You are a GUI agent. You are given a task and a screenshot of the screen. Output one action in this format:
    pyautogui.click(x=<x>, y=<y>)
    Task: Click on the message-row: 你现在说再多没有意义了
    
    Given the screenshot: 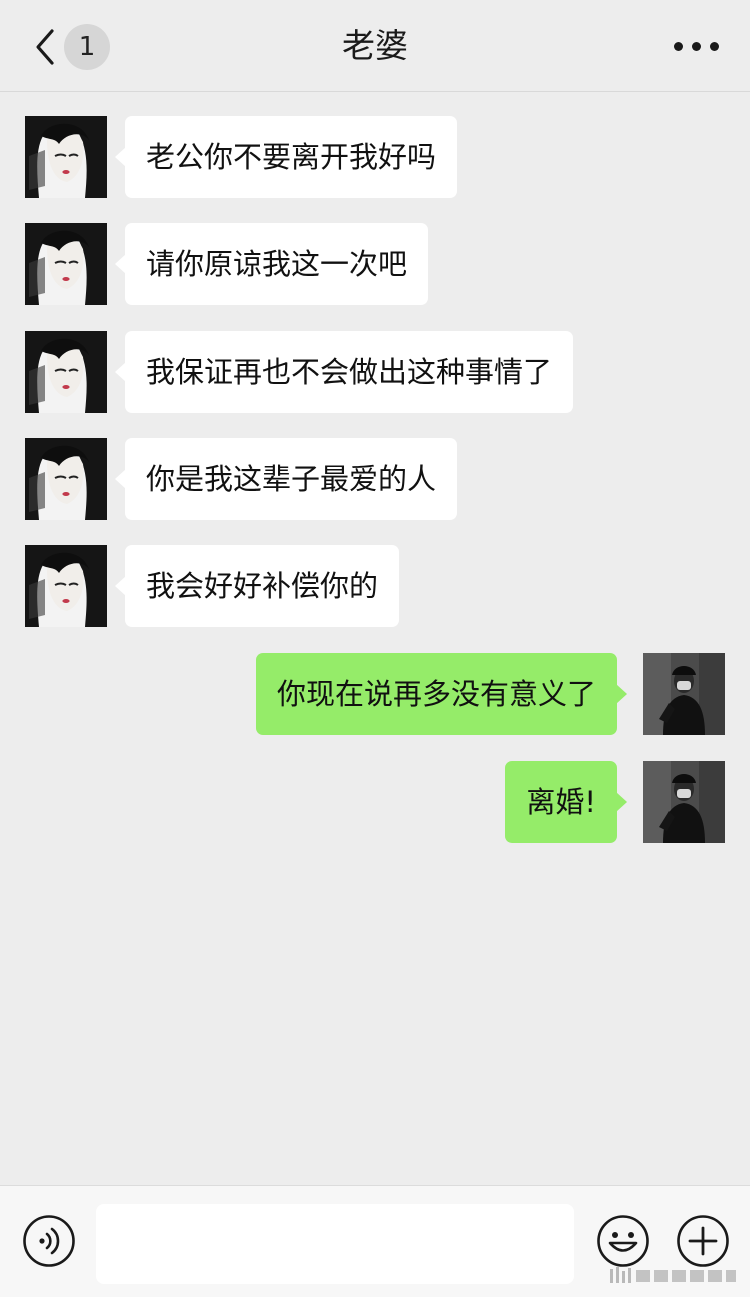 What is the action you would take?
    pyautogui.click(x=375, y=694)
    